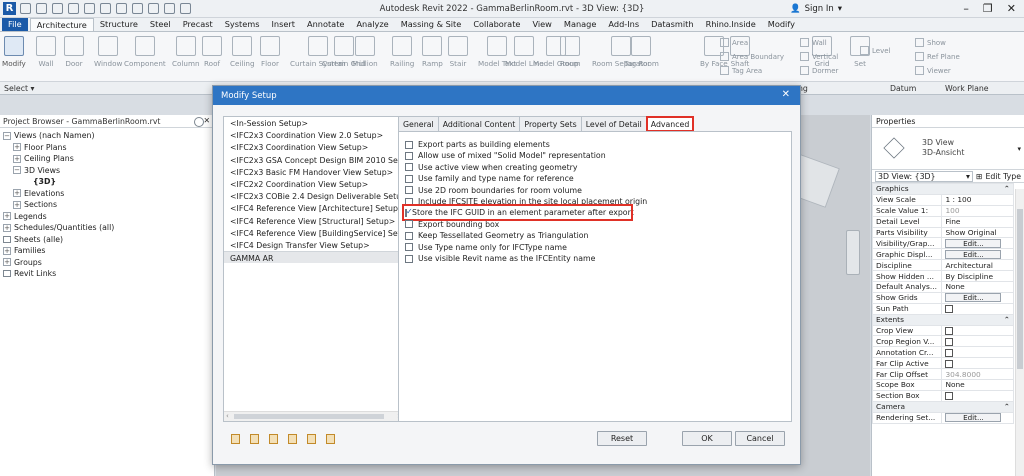 The height and width of the screenshot is (476, 1024). I want to click on tab-structure: Structure, so click(119, 24).